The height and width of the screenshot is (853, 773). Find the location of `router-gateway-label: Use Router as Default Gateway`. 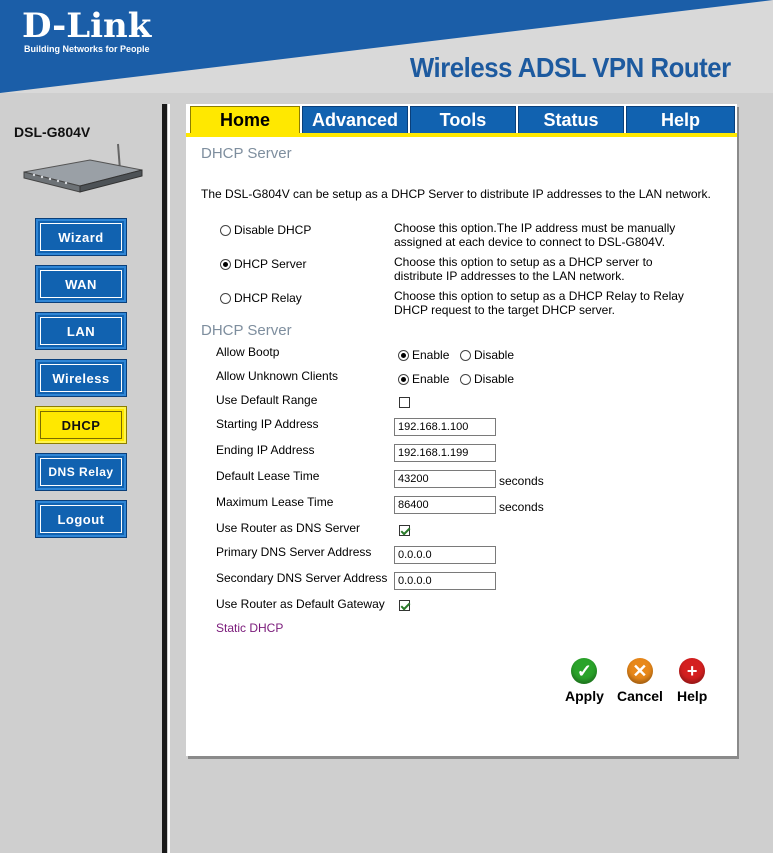

router-gateway-label: Use Router as Default Gateway is located at coordinates (300, 604).